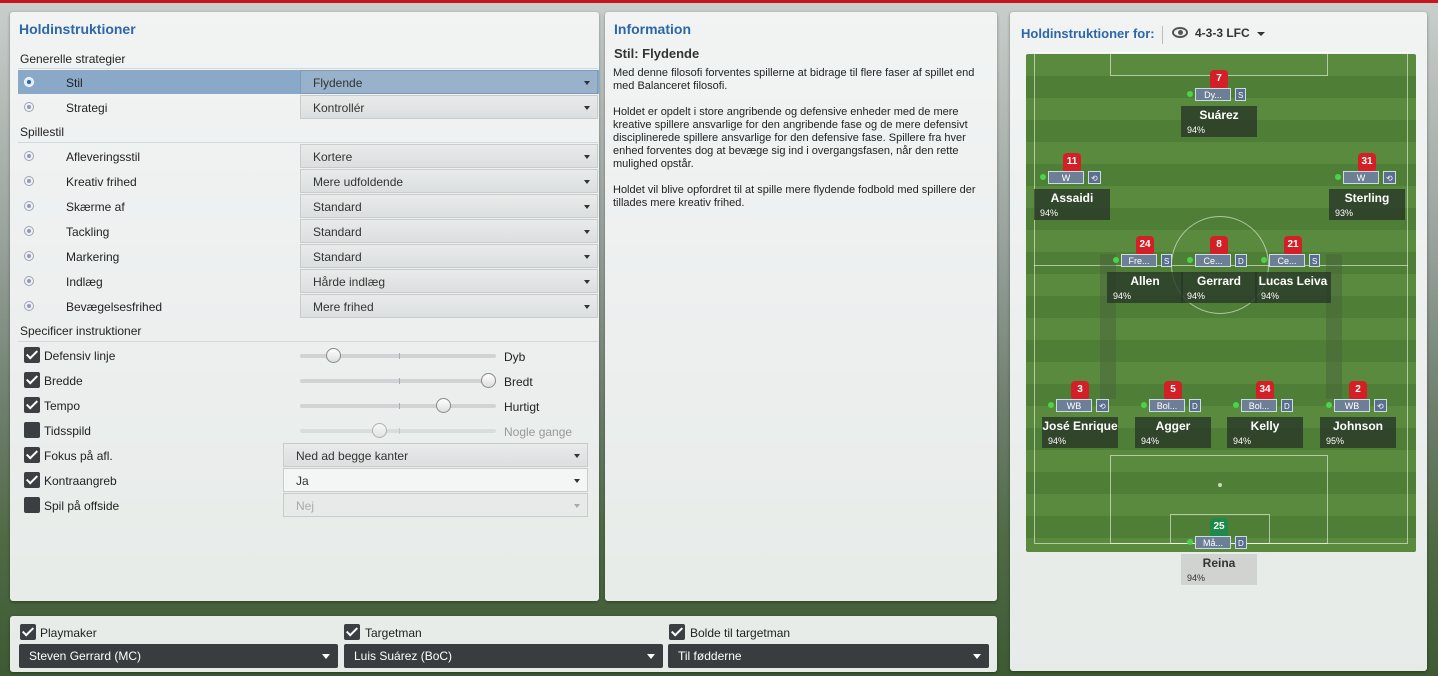  I want to click on strategi-dropdown: Kontrollér, so click(449, 107).